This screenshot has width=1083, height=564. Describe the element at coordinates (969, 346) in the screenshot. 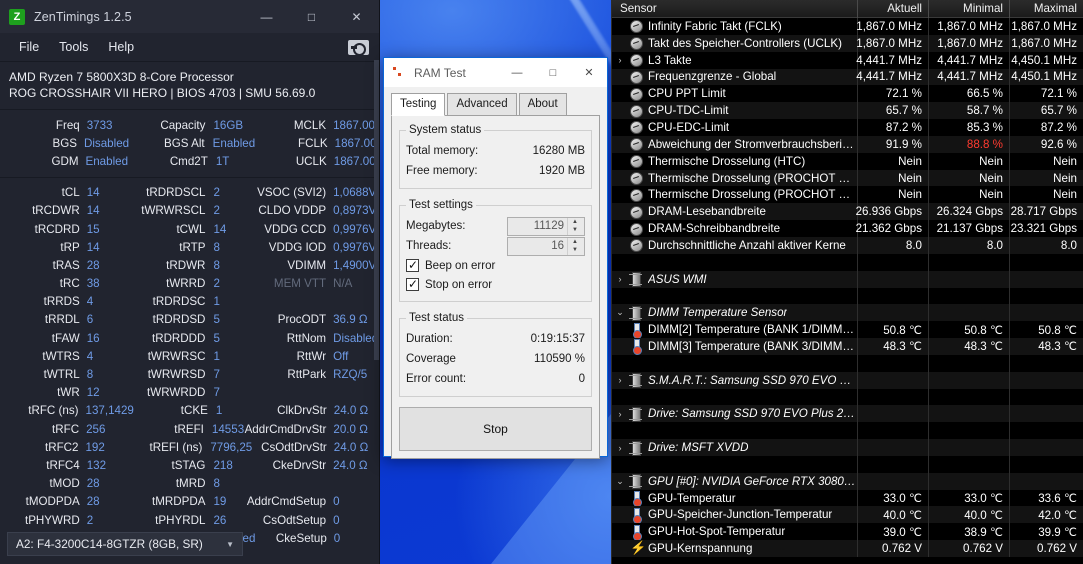

I see `sensor-minimum-value: 48.3 ℃` at that location.